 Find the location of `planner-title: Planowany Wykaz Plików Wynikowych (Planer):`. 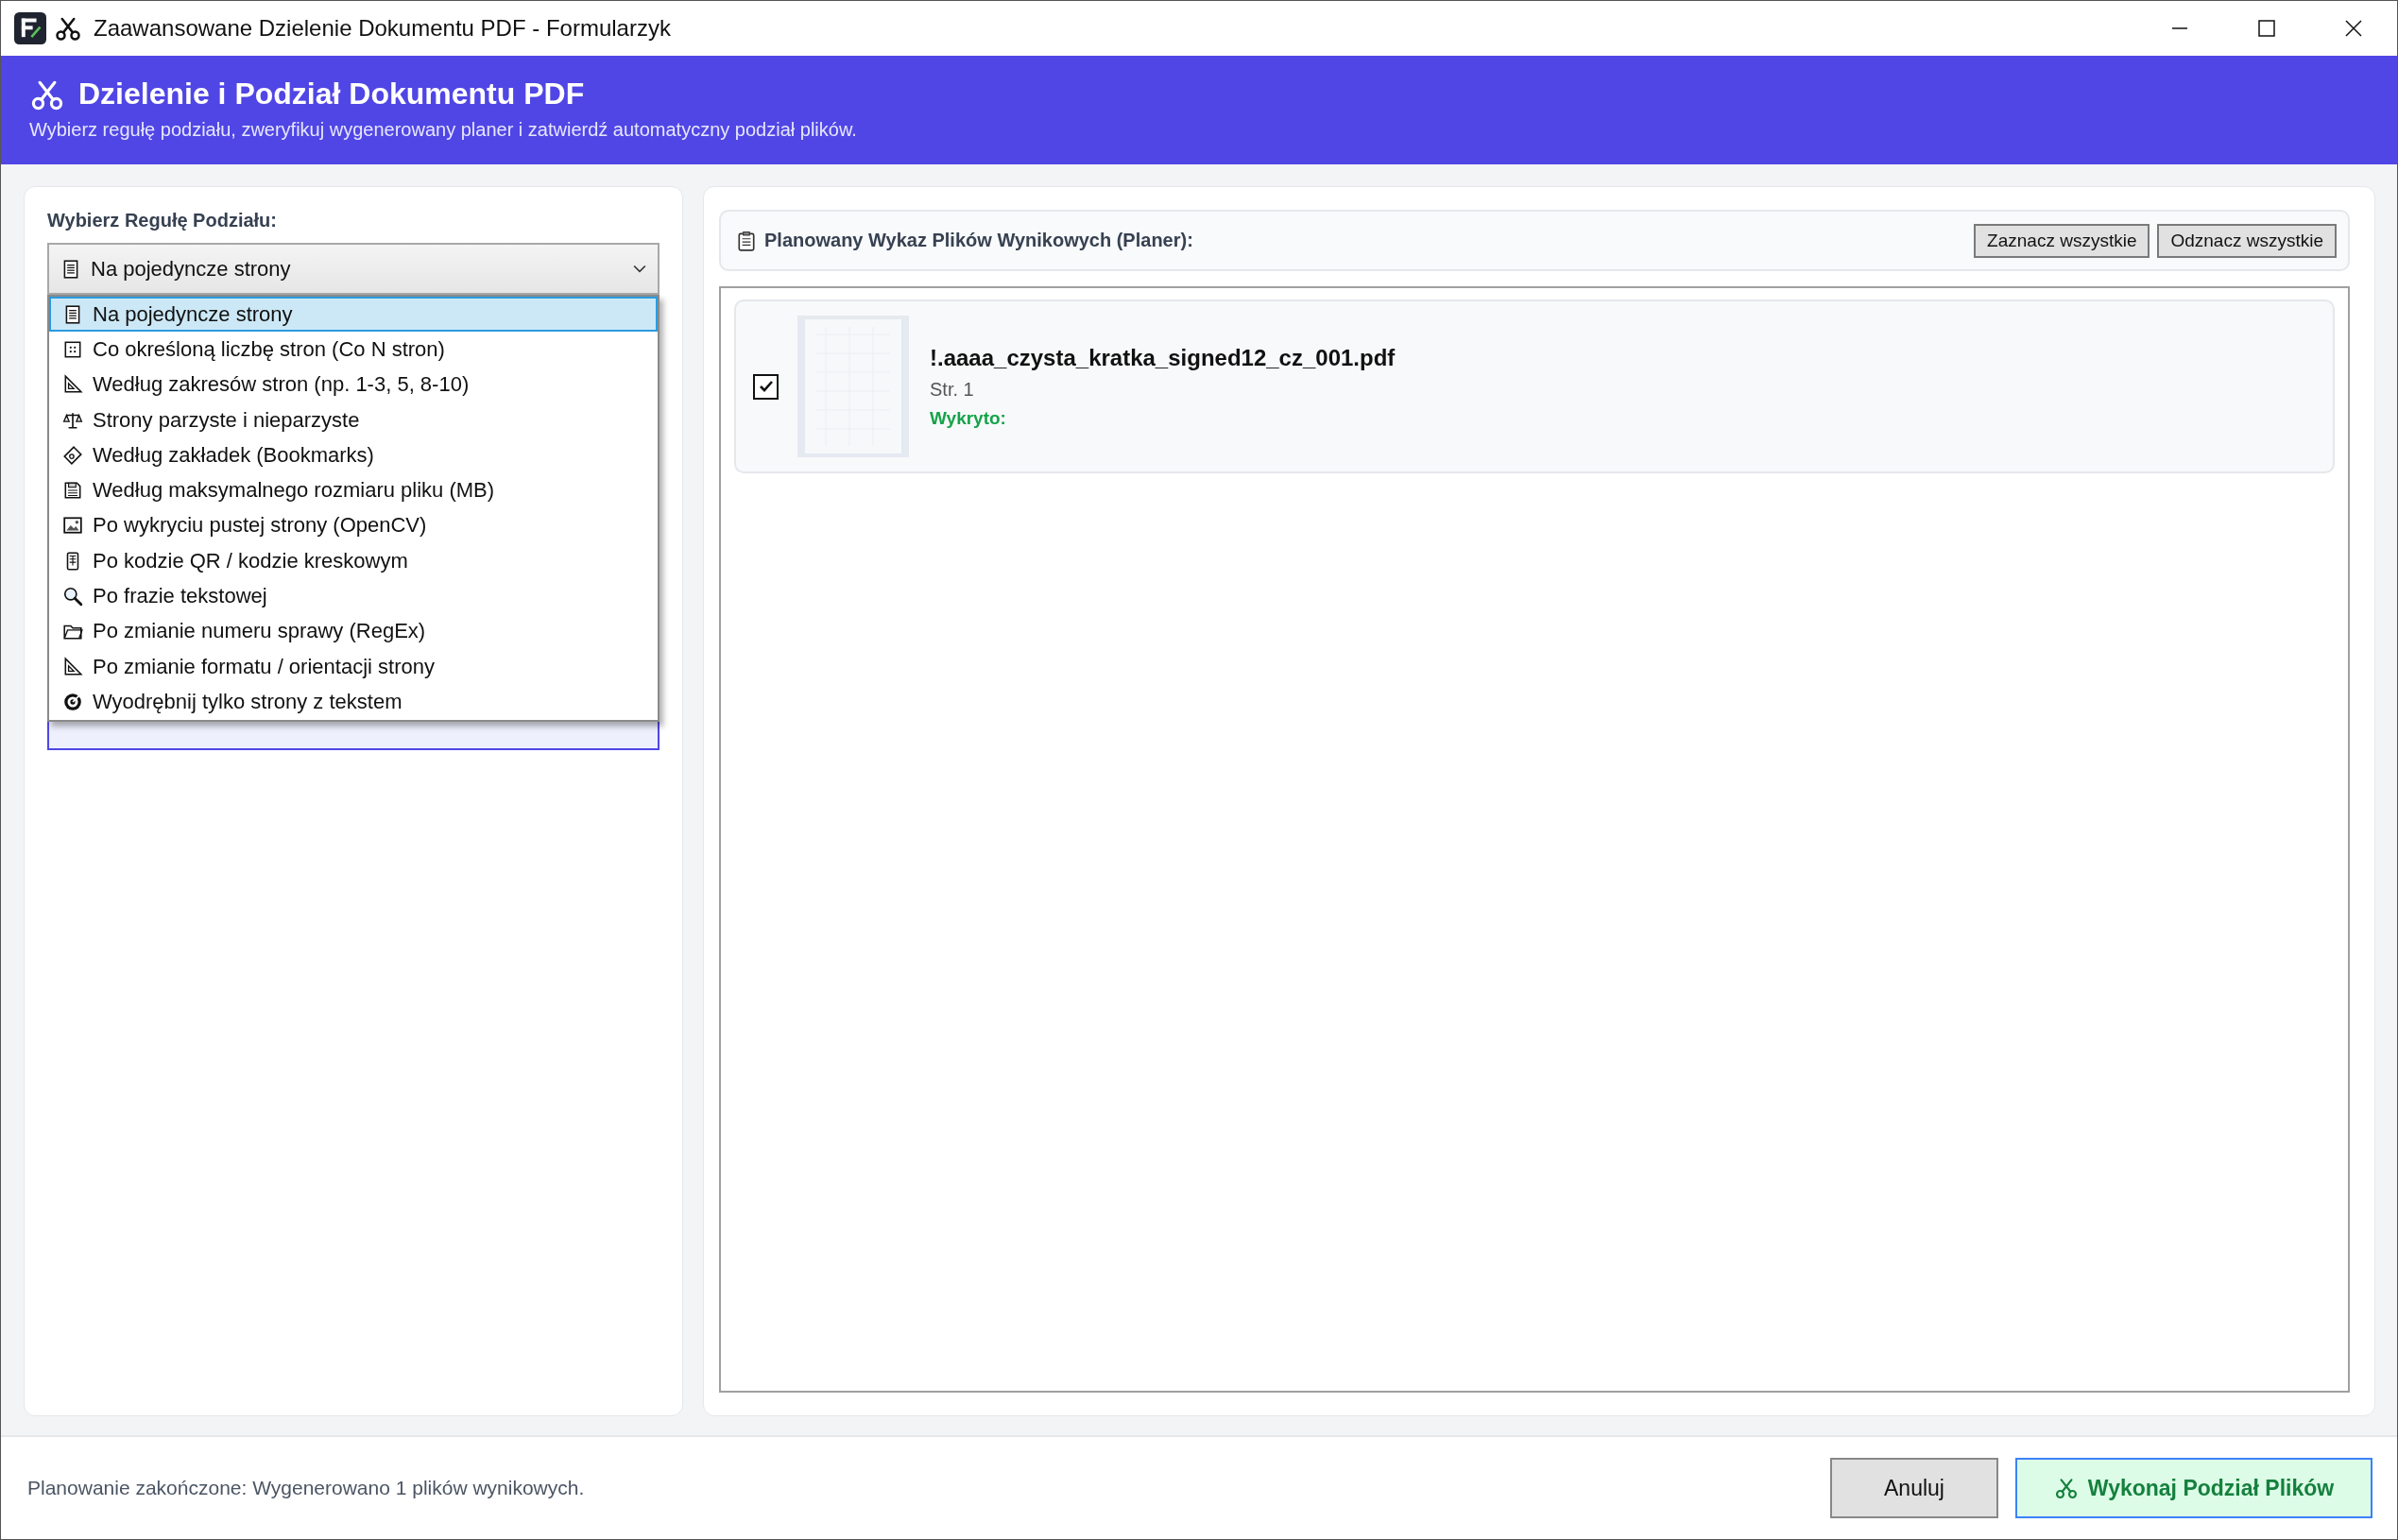

planner-title: Planowany Wykaz Plików Wynikowych (Planer): is located at coordinates (978, 240).